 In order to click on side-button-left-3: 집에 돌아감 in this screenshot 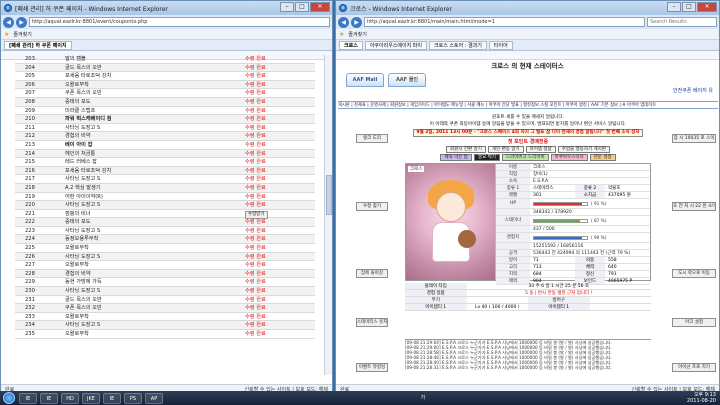, I will do `click(372, 273)`.